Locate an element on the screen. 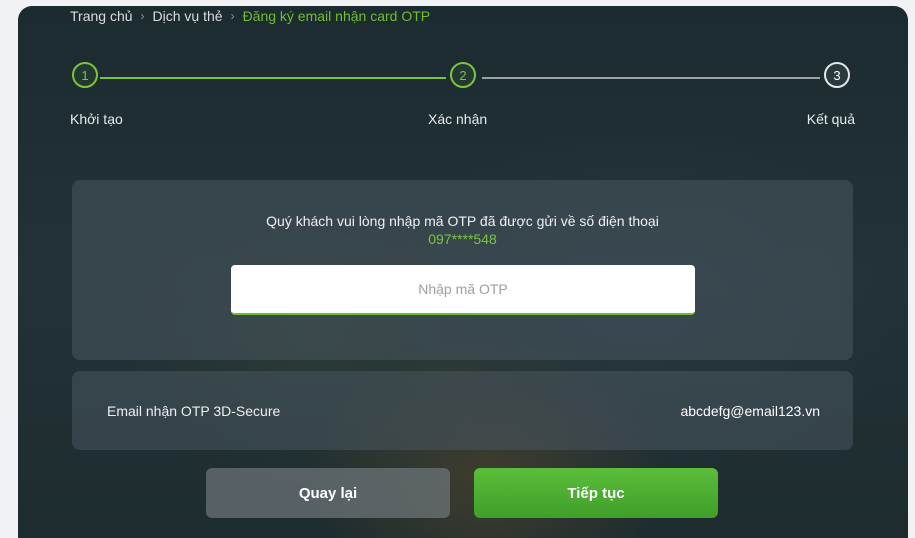 Image resolution: width=915 pixels, height=538 pixels. stepper-line-completed is located at coordinates (273, 78).